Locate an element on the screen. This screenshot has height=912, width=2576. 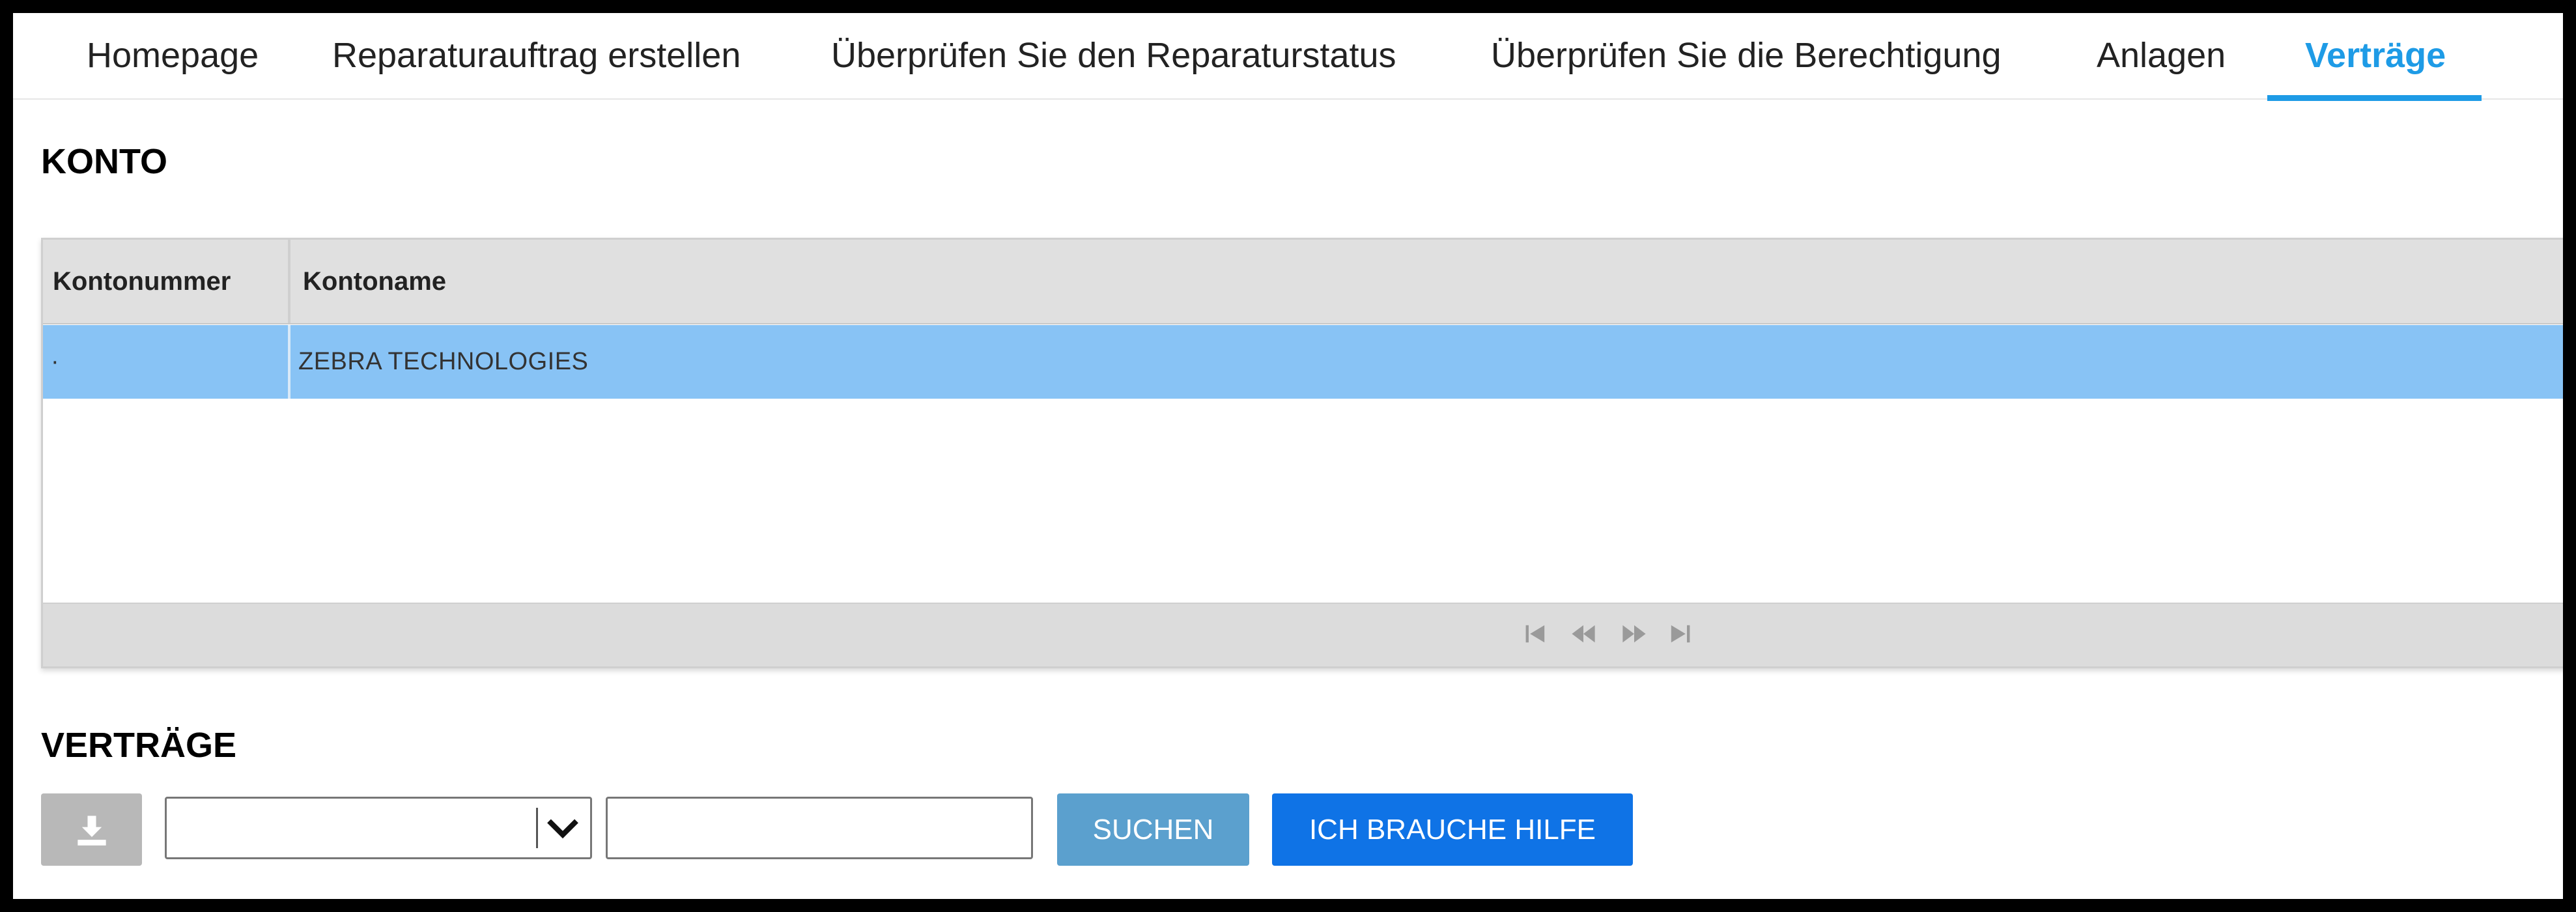
account-number-cell: · is located at coordinates (166, 362).